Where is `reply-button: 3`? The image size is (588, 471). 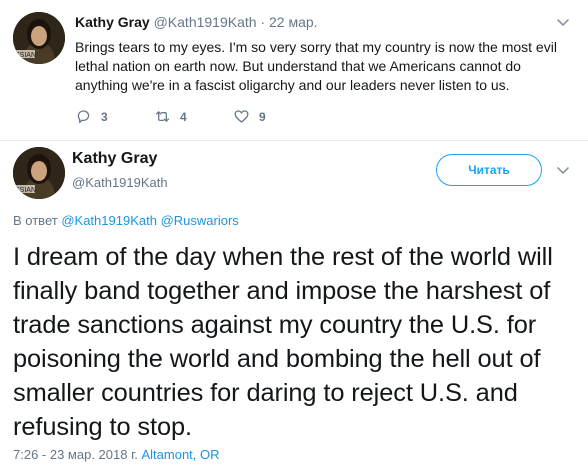
reply-button: 3 is located at coordinates (91, 116).